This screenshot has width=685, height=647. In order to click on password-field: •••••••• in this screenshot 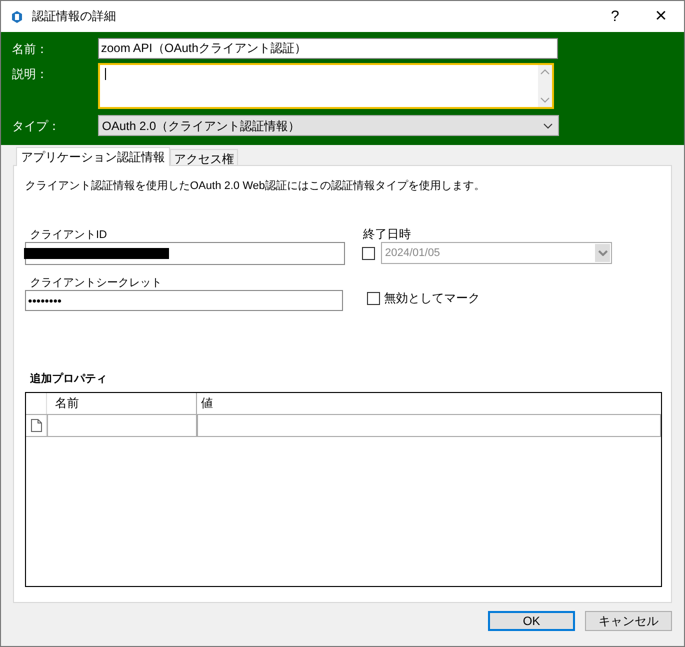, I will do `click(184, 300)`.